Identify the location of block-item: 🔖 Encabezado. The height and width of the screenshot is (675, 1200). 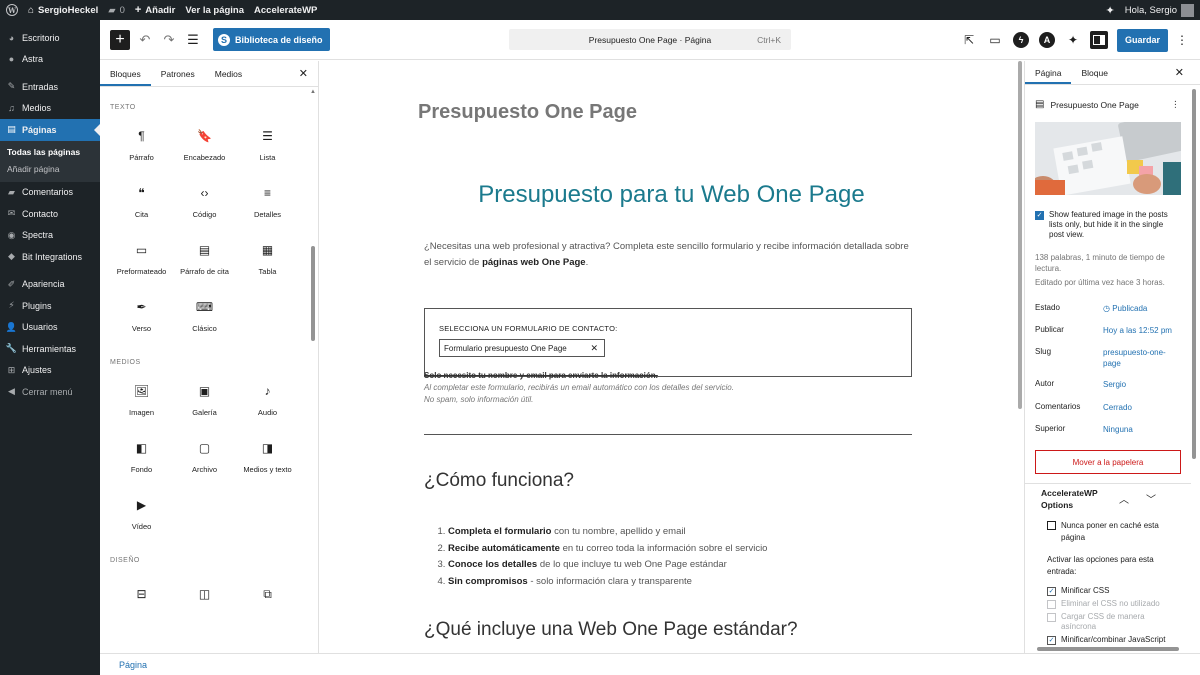
(204, 146).